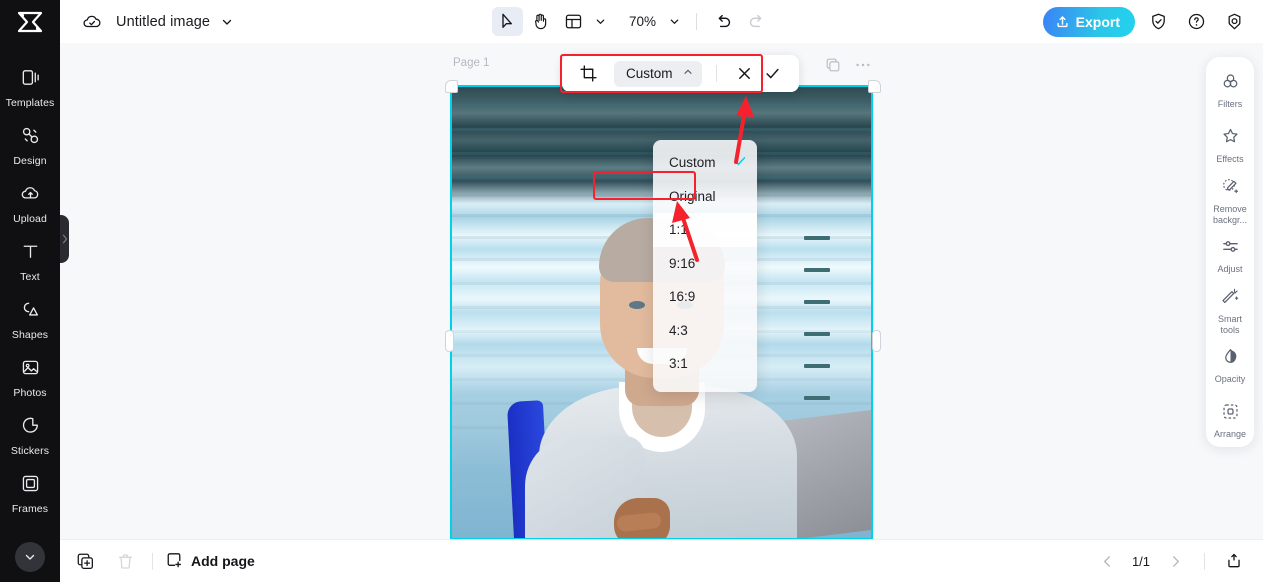 Image resolution: width=1263 pixels, height=582 pixels. Describe the element at coordinates (540, 21) in the screenshot. I see `hand-tool` at that location.